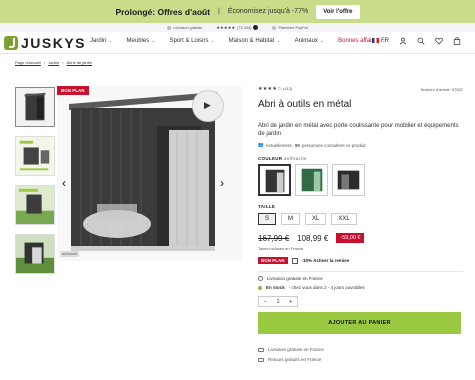 The width and height of the screenshot is (475, 380). Describe the element at coordinates (208, 106) in the screenshot. I see `play-video-button` at that location.